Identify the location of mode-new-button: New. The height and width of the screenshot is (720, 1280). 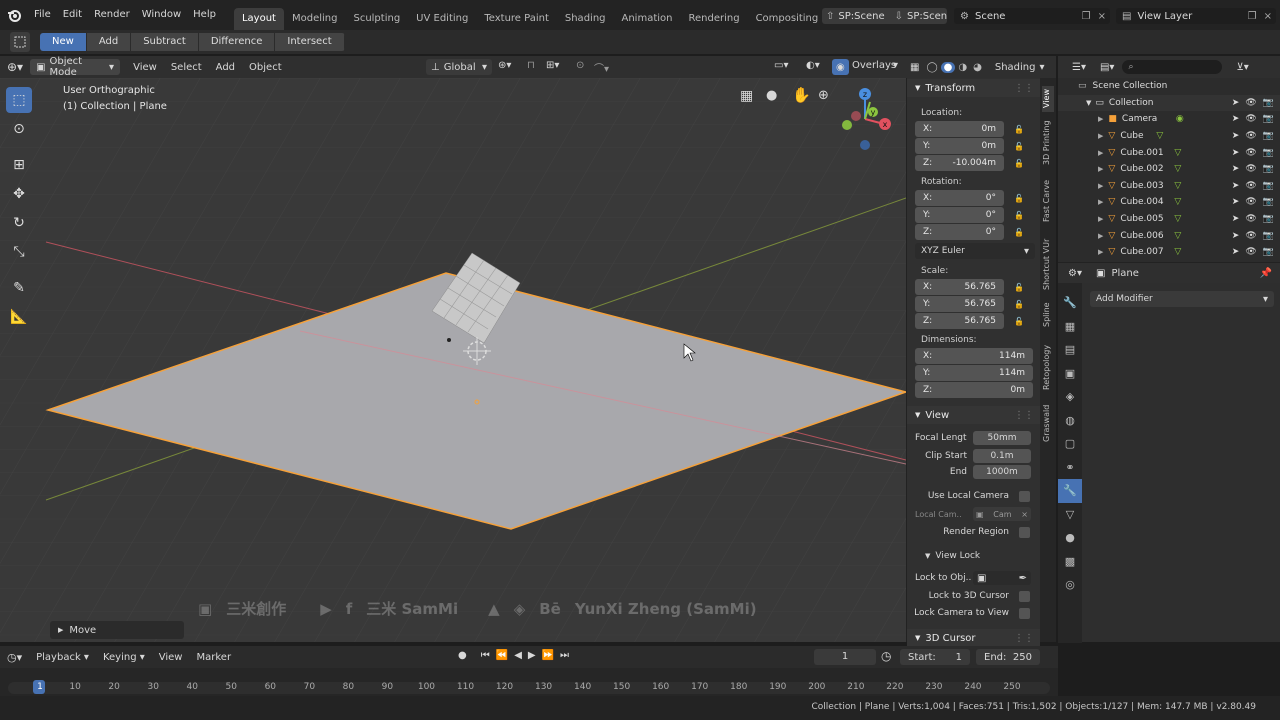
(63, 42).